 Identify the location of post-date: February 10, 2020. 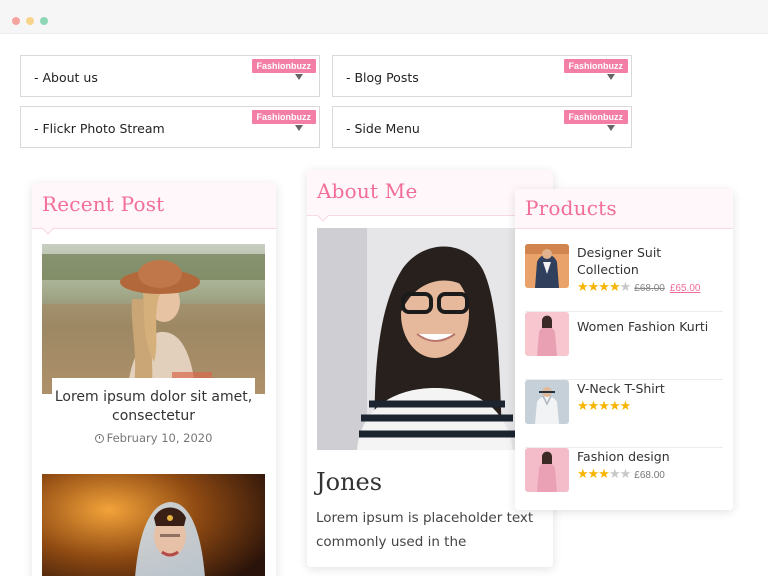
(153, 438).